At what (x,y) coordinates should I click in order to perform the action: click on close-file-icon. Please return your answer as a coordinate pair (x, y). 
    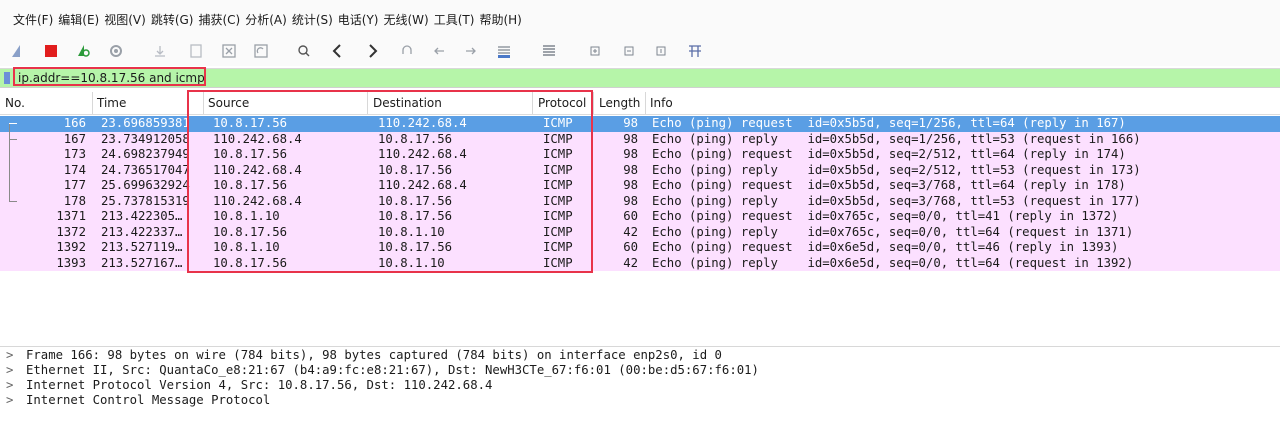
    Looking at the image, I should click on (229, 51).